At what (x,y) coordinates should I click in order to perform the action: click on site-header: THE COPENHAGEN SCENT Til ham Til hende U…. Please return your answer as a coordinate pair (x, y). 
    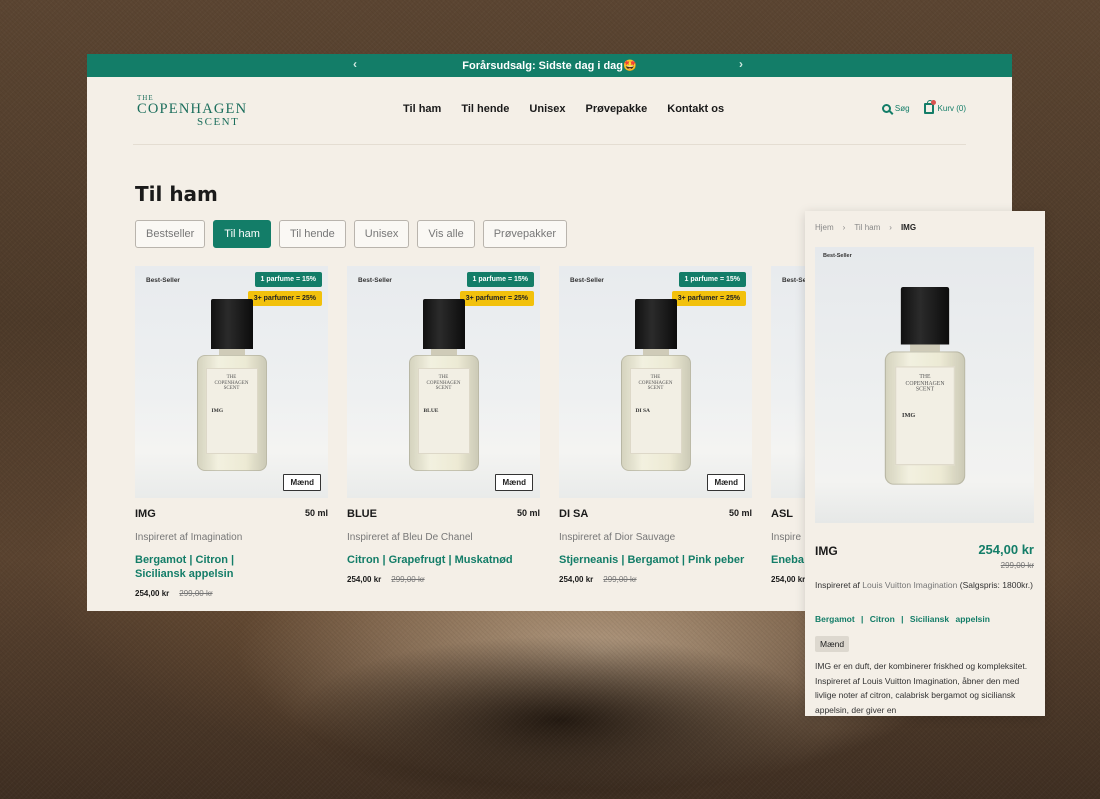
    Looking at the image, I should click on (549, 111).